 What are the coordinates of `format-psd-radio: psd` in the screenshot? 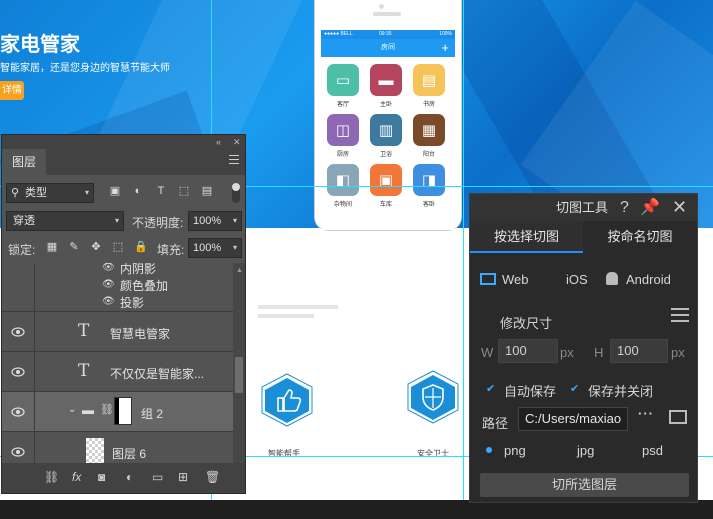 It's located at (652, 450).